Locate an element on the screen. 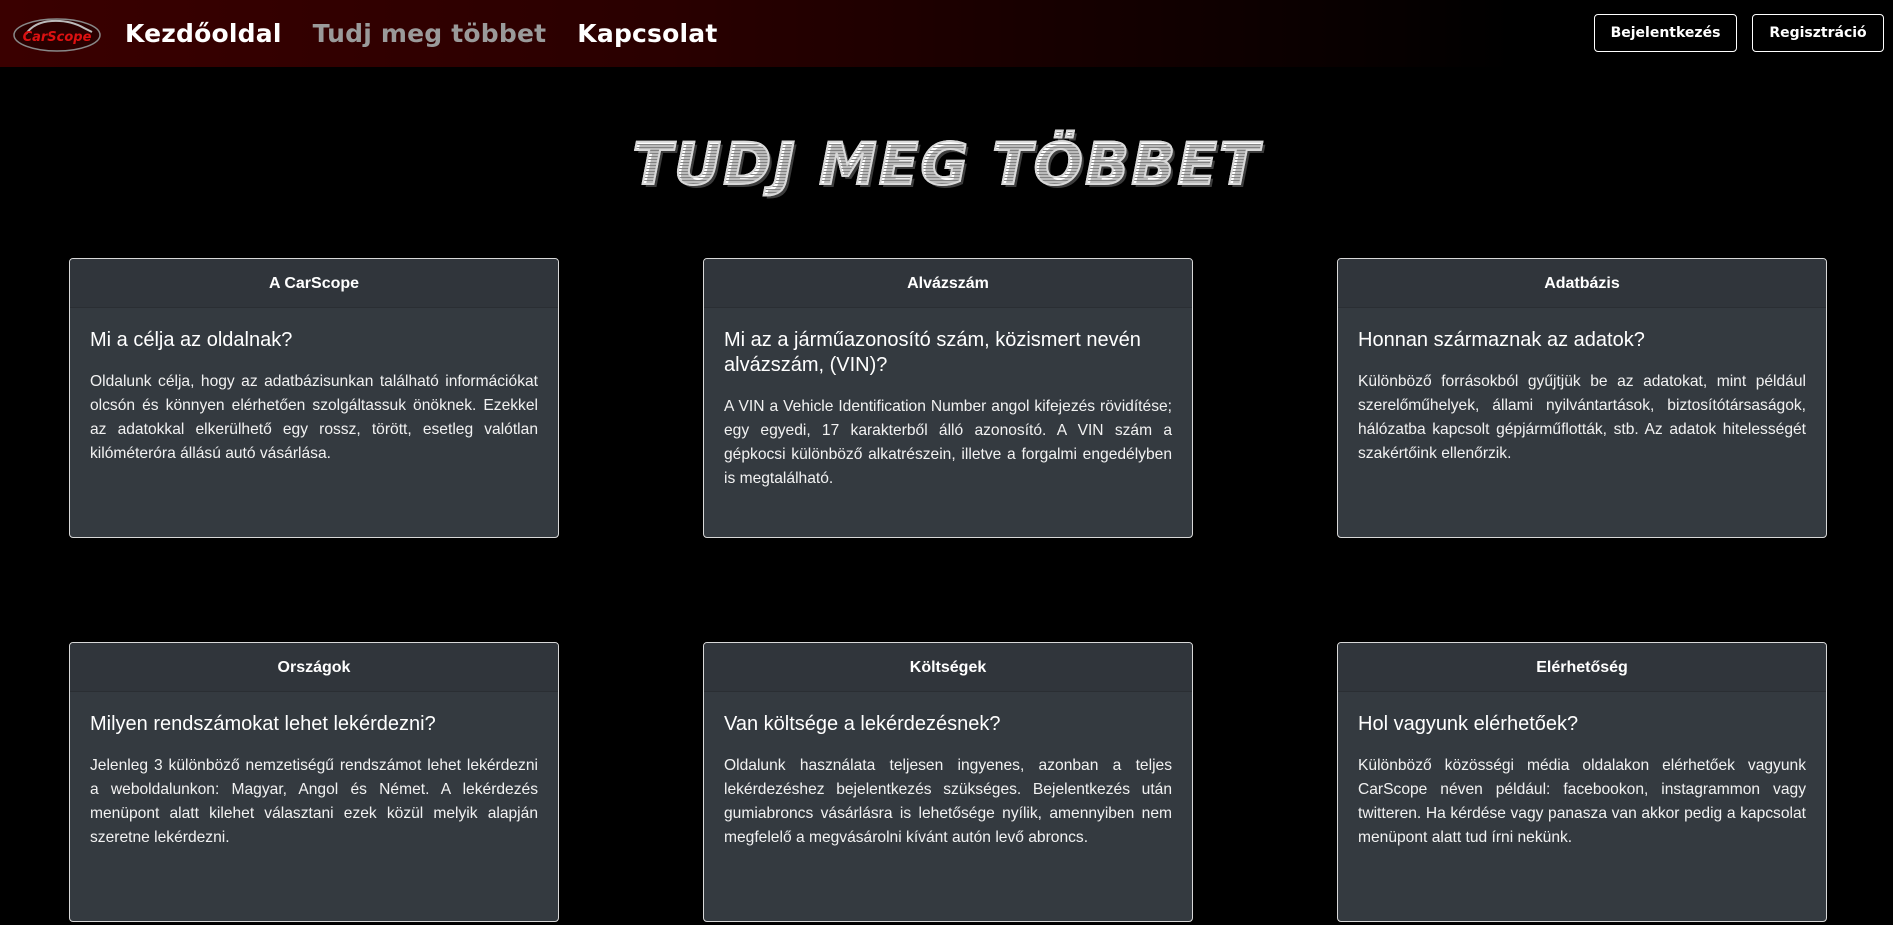  svg-text: CarScope is located at coordinates (57, 37).